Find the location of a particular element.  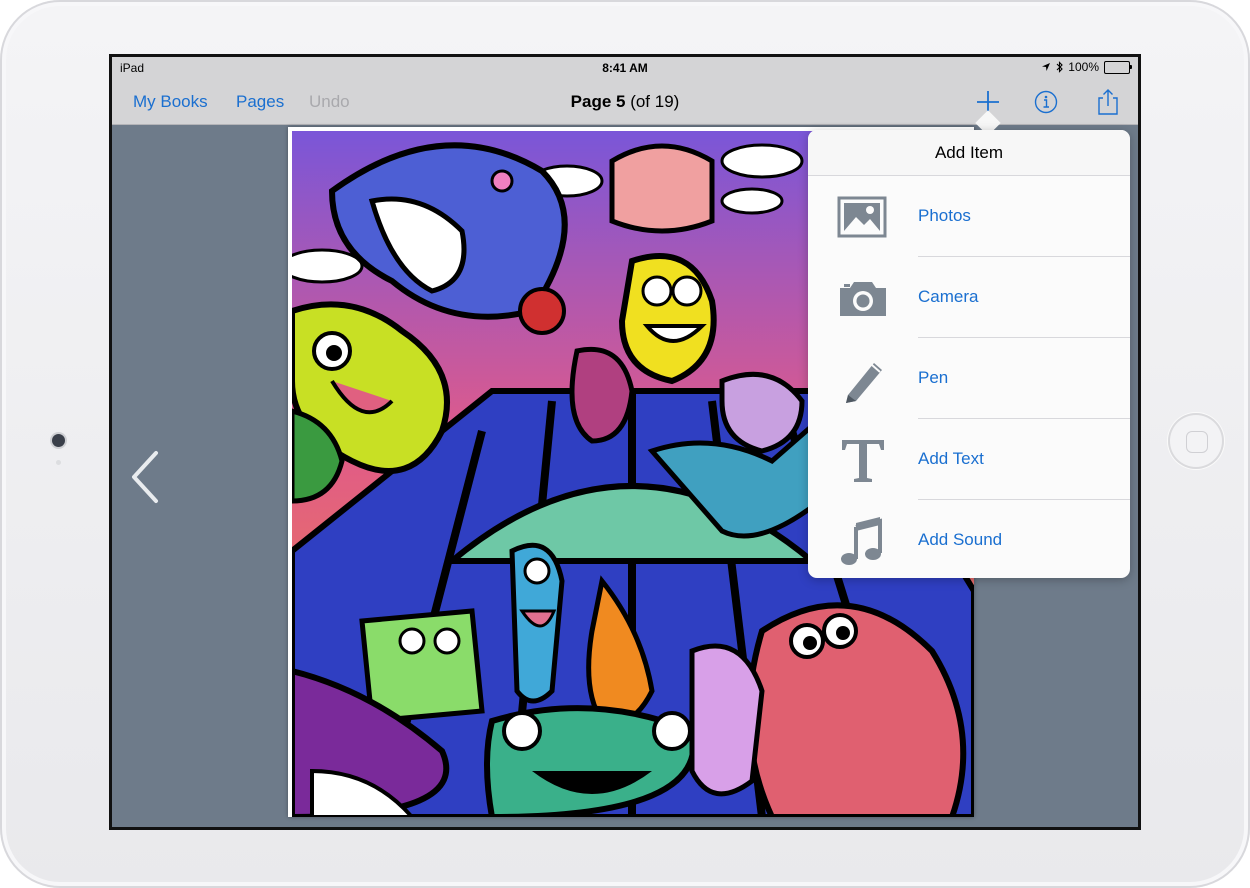

photos-label: Photos is located at coordinates (944, 215).